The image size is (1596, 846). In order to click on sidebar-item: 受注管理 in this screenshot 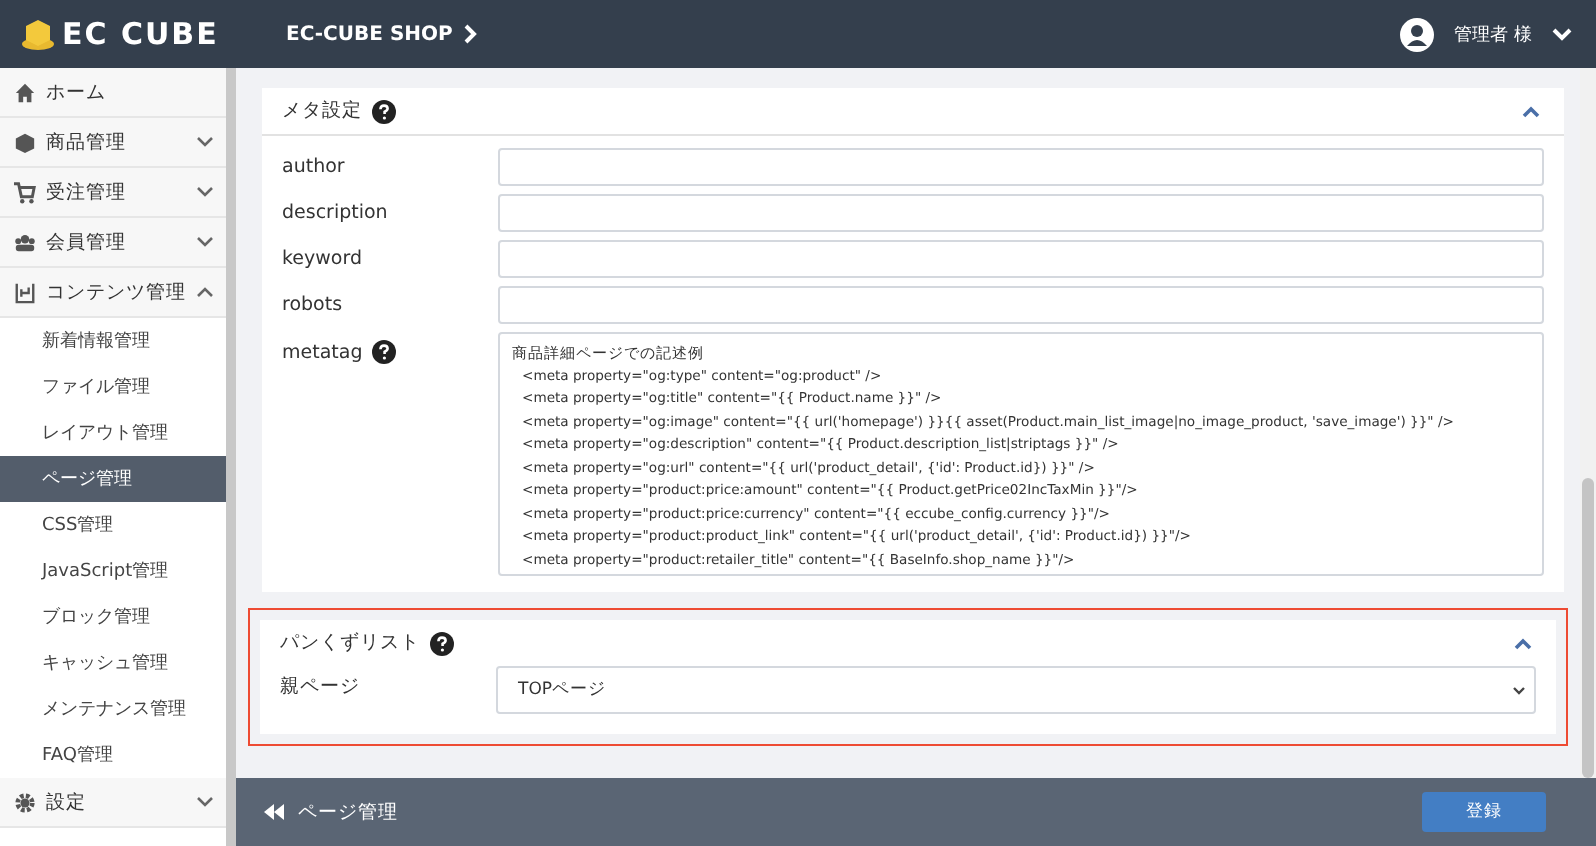, I will do `click(113, 193)`.